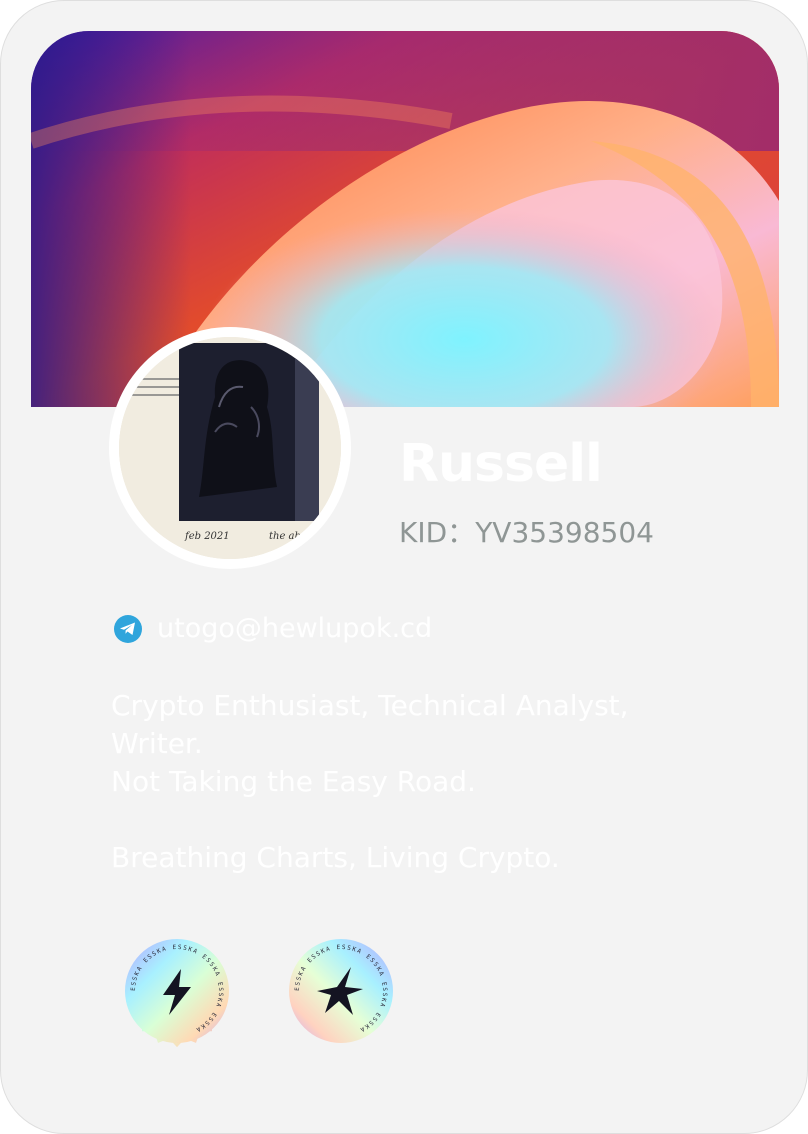 The image size is (808, 1134). Describe the element at coordinates (501, 464) in the screenshot. I see `username: Russell` at that location.